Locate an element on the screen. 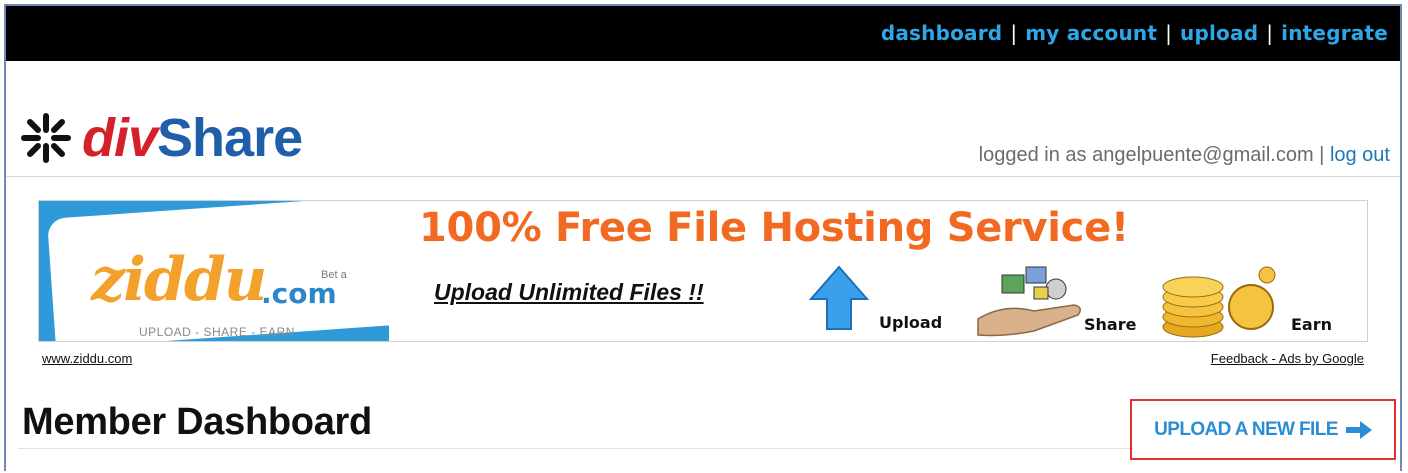  logout-link: log out is located at coordinates (1360, 155).